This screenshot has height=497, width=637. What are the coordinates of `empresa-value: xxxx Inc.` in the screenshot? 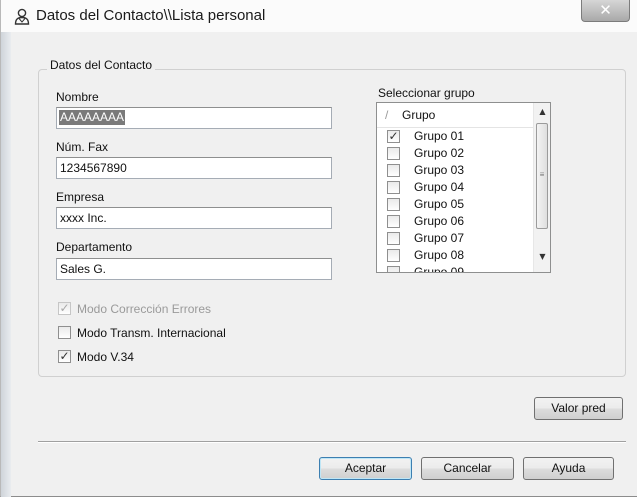 It's located at (83, 218).